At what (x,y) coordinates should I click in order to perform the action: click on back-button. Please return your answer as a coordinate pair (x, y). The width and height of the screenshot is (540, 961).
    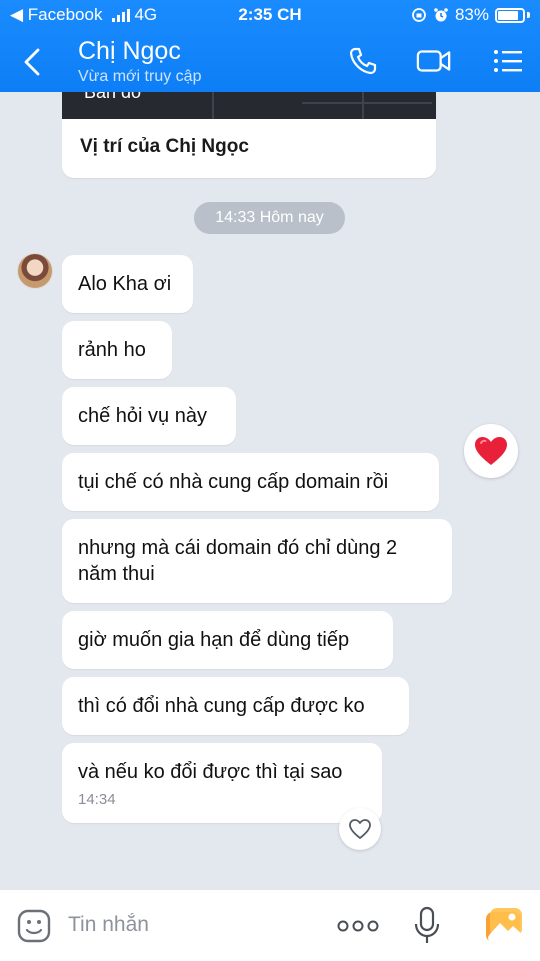
    Looking at the image, I should click on (32, 62).